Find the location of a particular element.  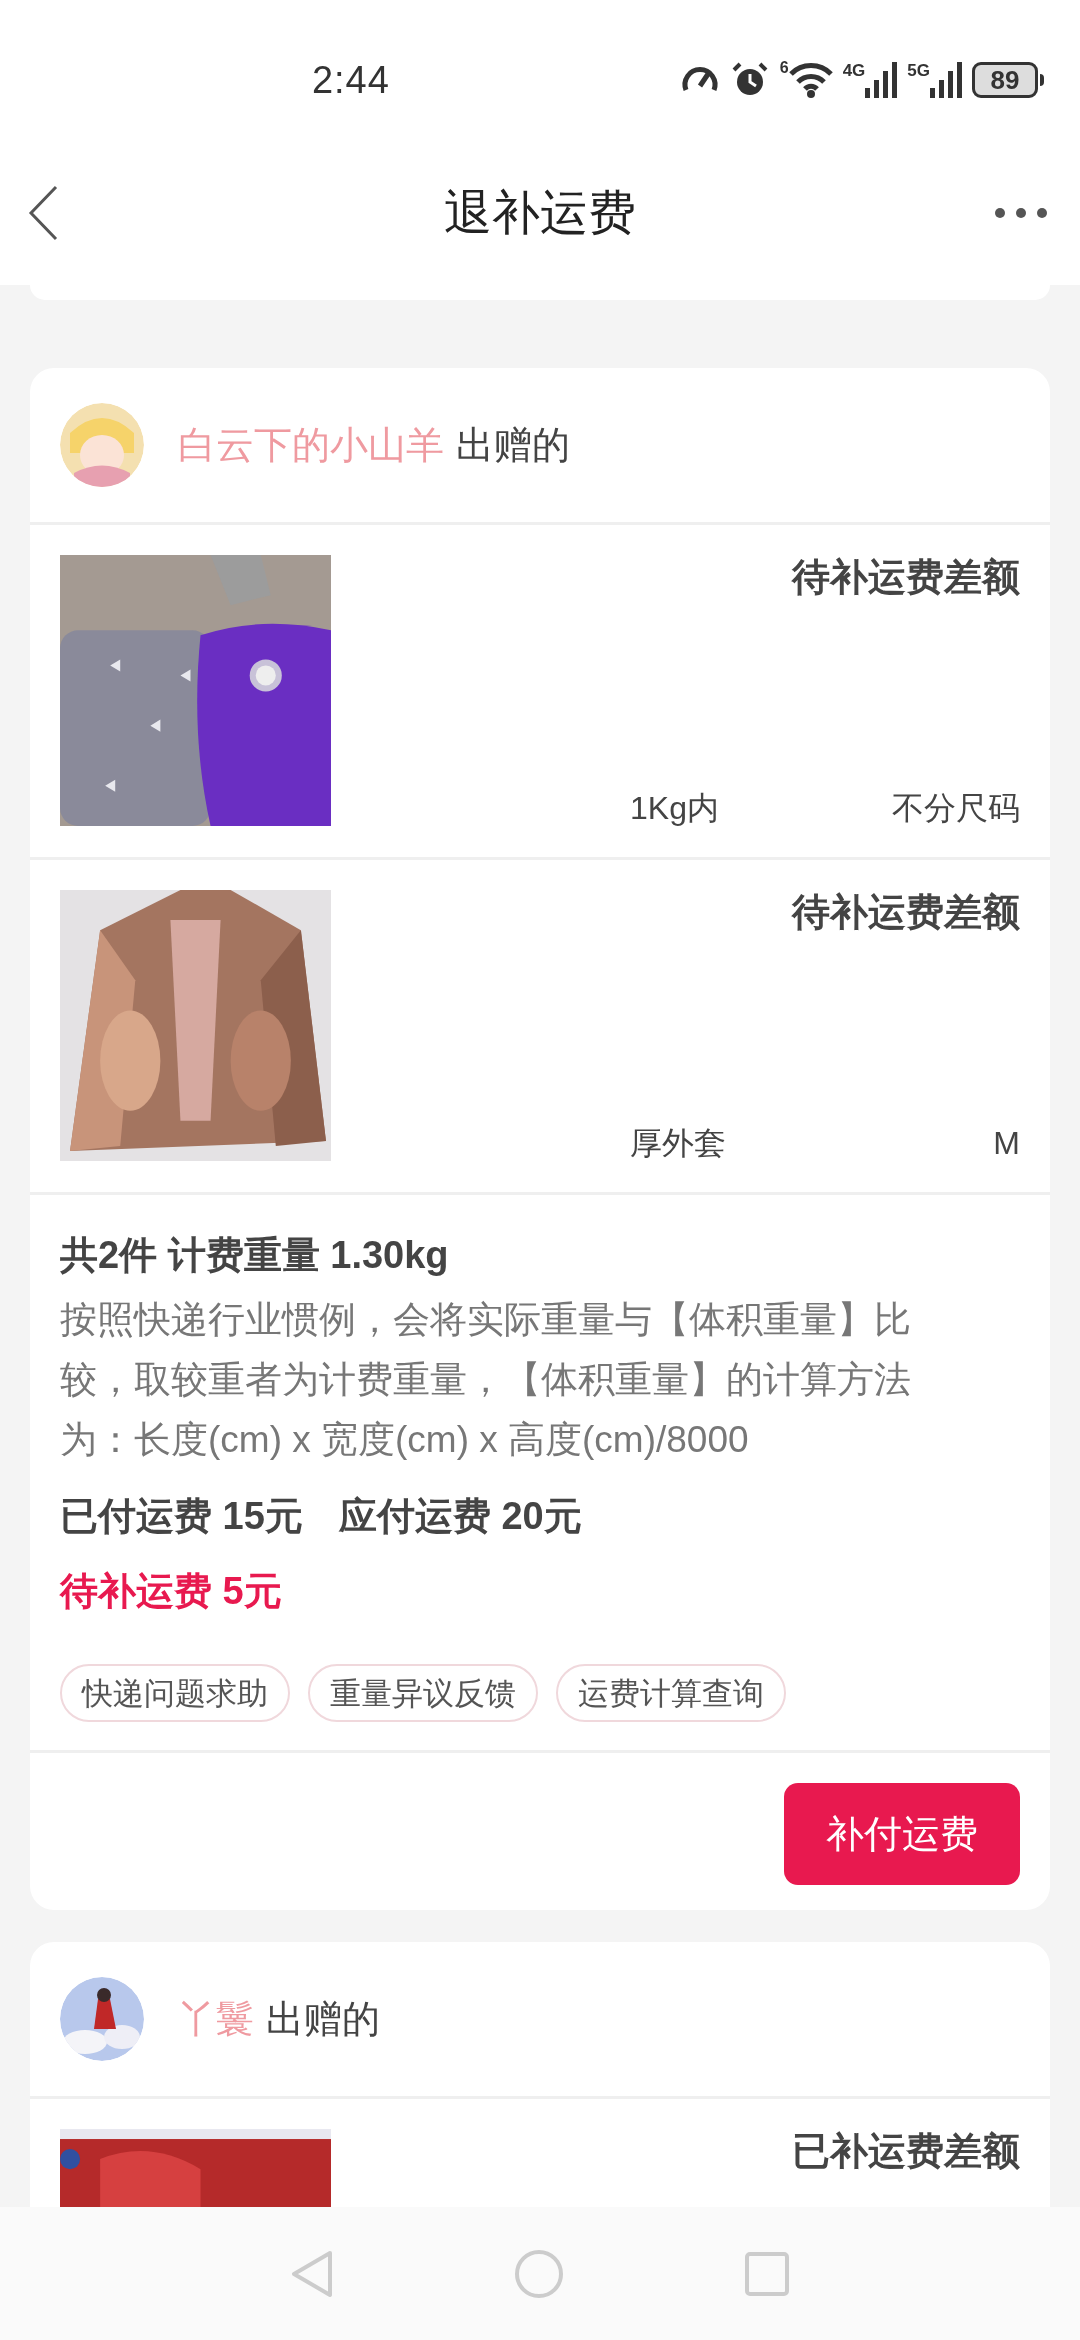

help-tag: 重量异议反馈 is located at coordinates (423, 1693).